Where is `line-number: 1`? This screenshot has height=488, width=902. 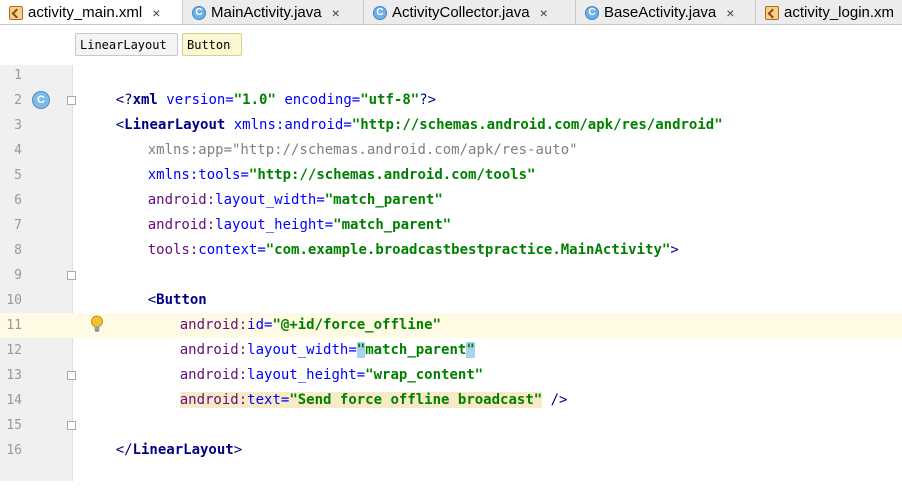 line-number: 1 is located at coordinates (18, 75).